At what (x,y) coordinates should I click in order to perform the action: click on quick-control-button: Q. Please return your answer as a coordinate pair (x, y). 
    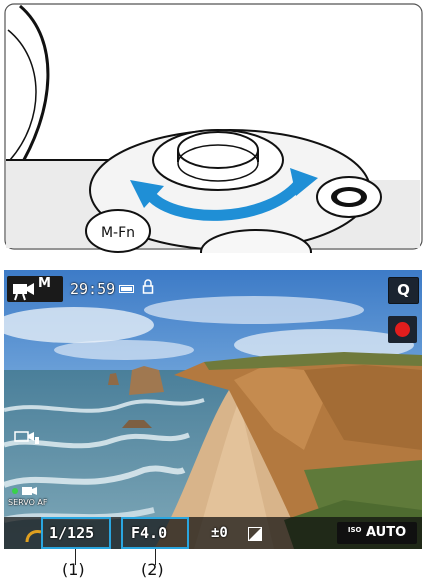
    Looking at the image, I should click on (403, 290).